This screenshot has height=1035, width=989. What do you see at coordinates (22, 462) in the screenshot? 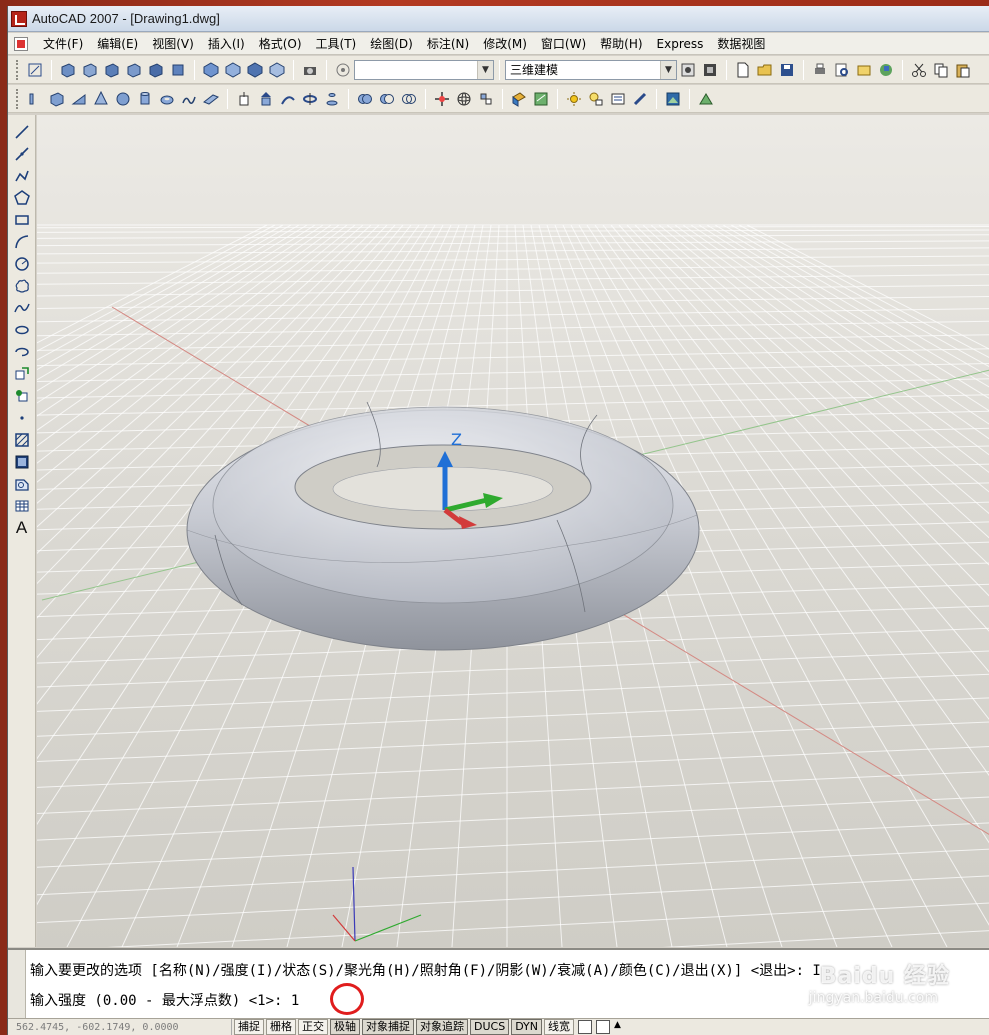
I see `gradient-icon` at bounding box center [22, 462].